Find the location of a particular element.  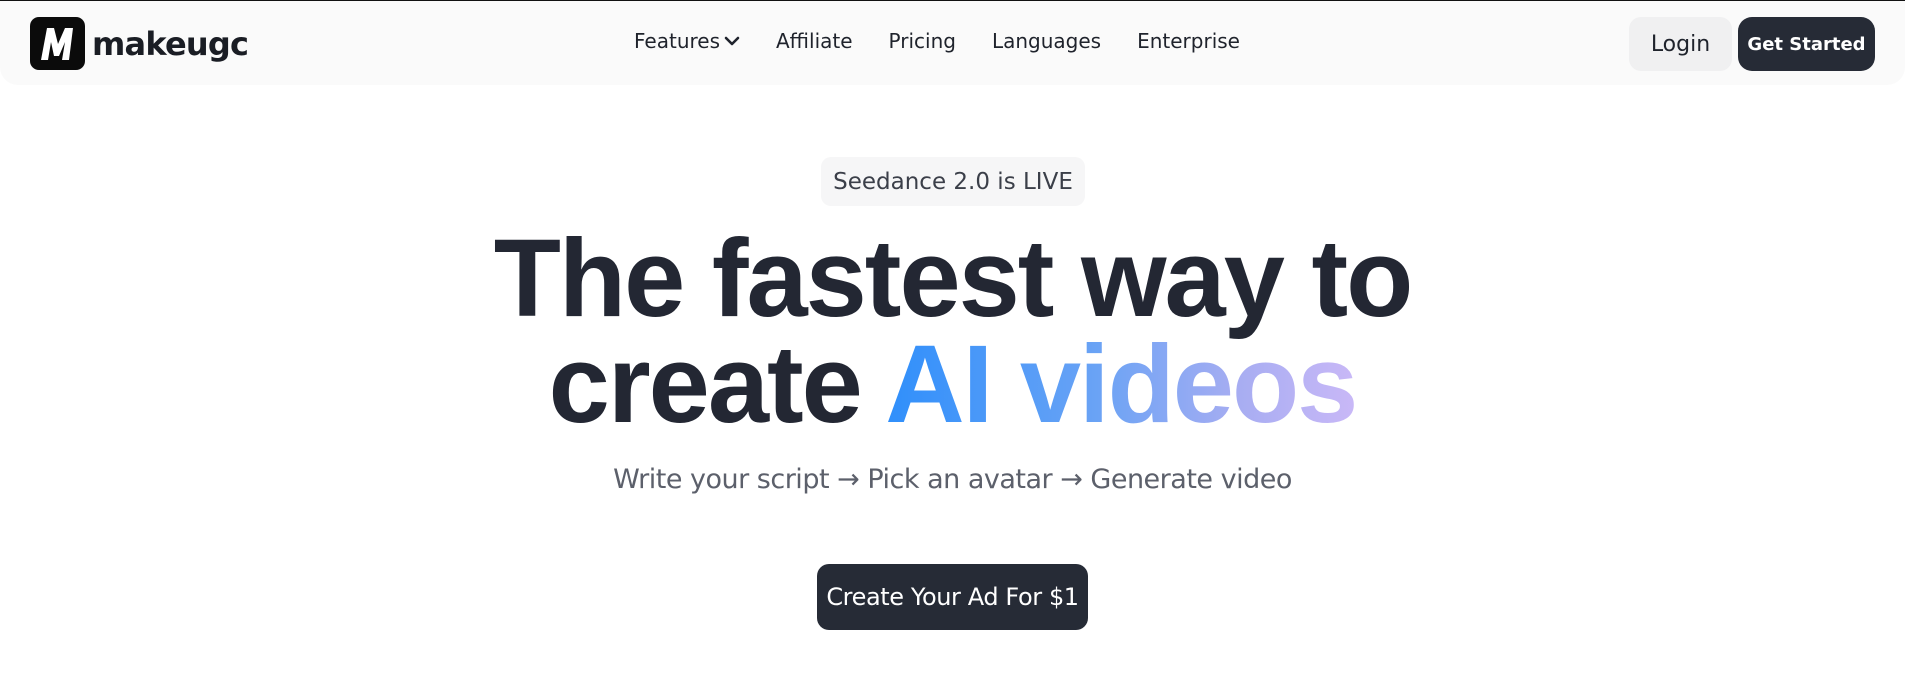

announcement-badge: Seedance 2.0 is LIVE is located at coordinates (953, 181).